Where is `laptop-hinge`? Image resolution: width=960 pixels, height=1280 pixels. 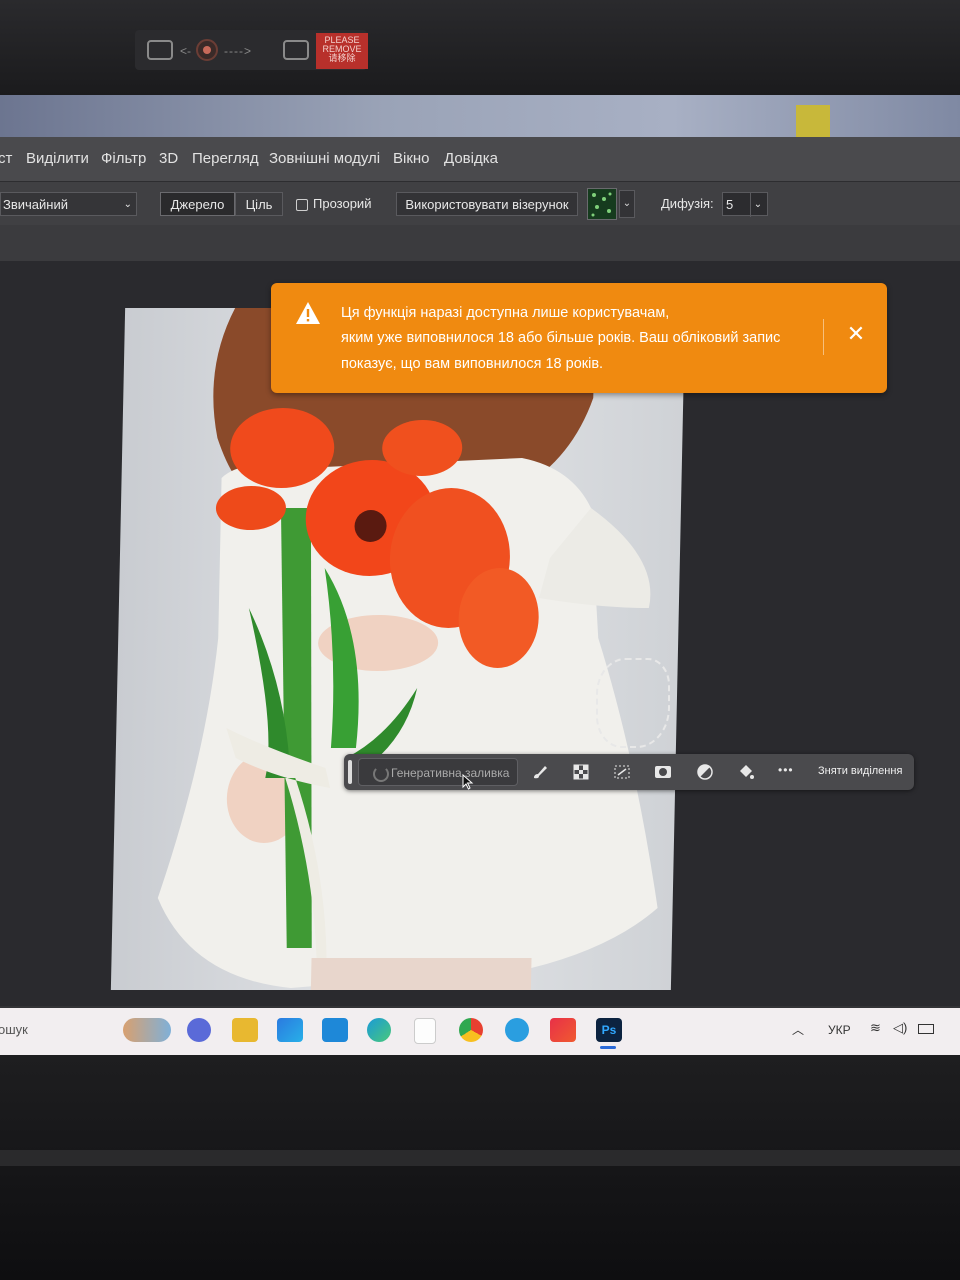
laptop-hinge is located at coordinates (480, 1158).